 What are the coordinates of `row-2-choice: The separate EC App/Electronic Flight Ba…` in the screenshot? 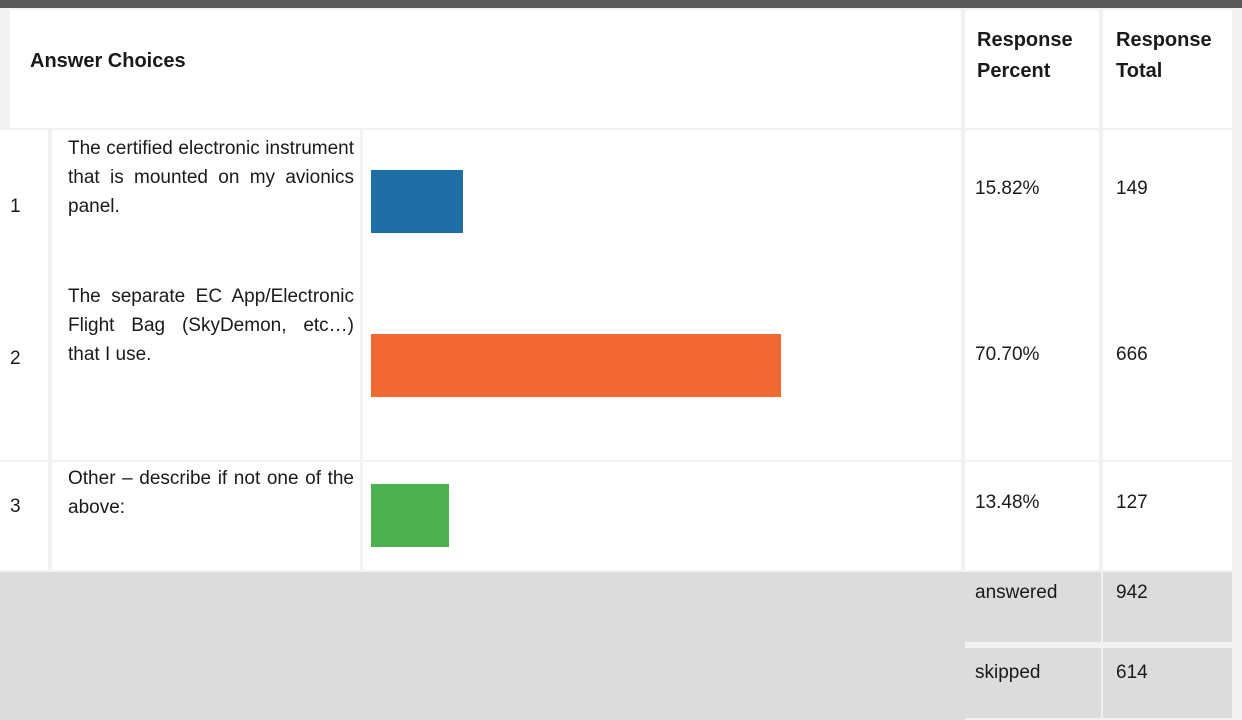 It's located at (206, 365).